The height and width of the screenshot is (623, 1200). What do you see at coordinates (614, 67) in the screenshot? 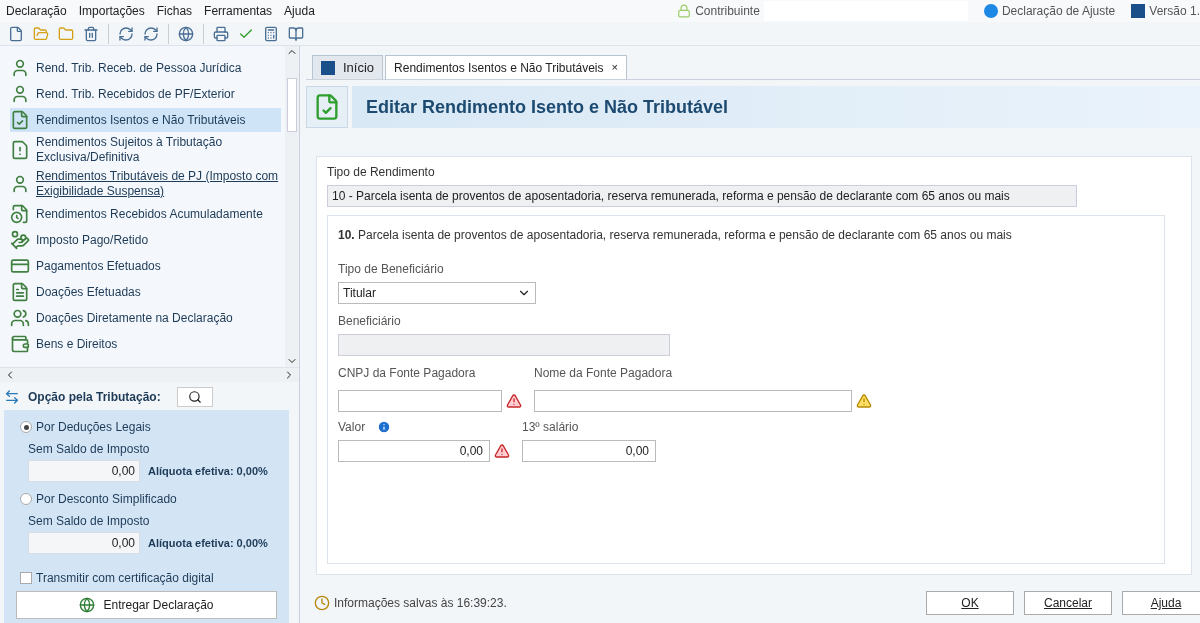
I see `close-button: ×` at bounding box center [614, 67].